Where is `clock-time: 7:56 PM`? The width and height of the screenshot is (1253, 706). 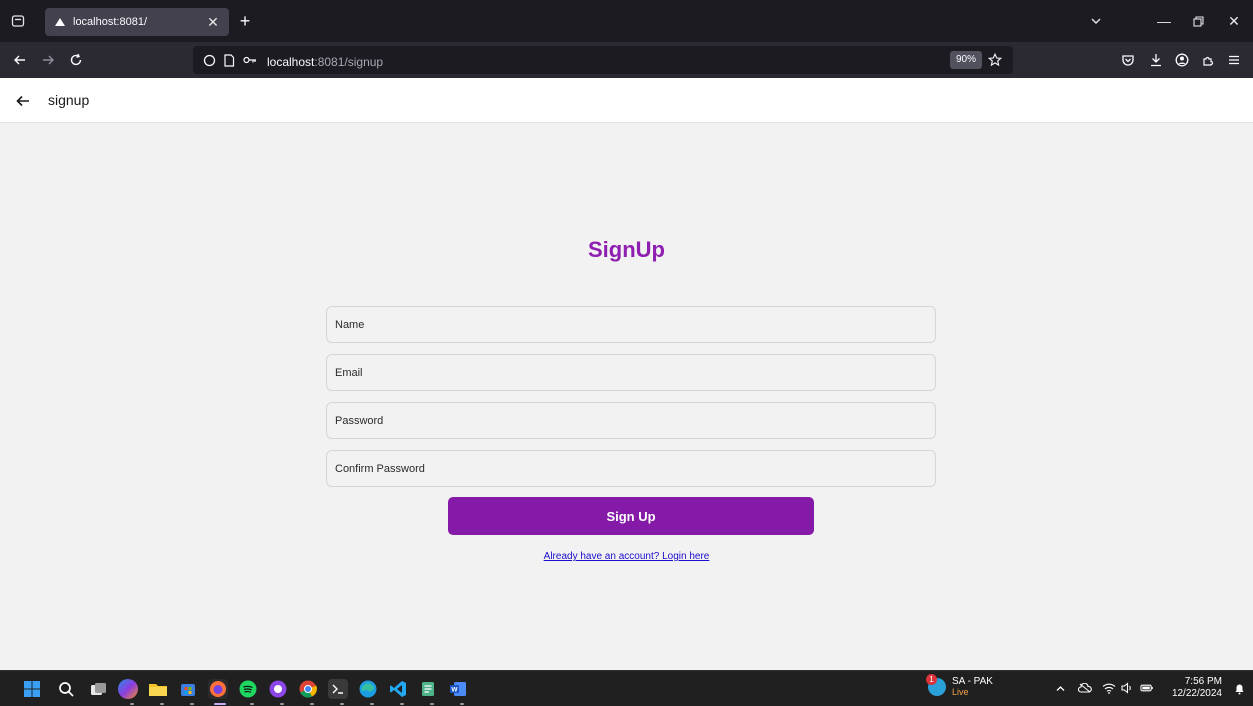
clock-time: 7:56 PM is located at coordinates (1203, 681).